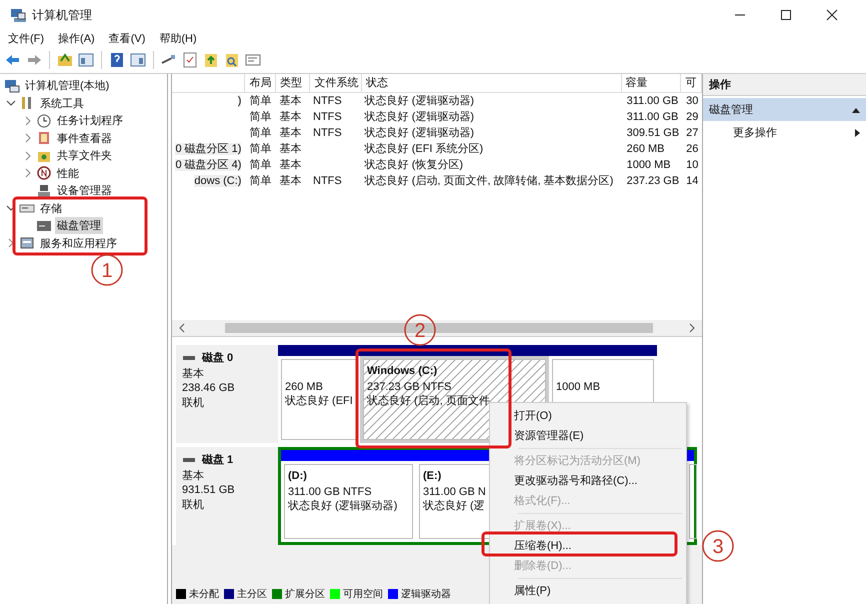 This screenshot has width=866, height=604. Describe the element at coordinates (84, 155) in the screenshot. I see `tree-item: 共享文件夹` at that location.